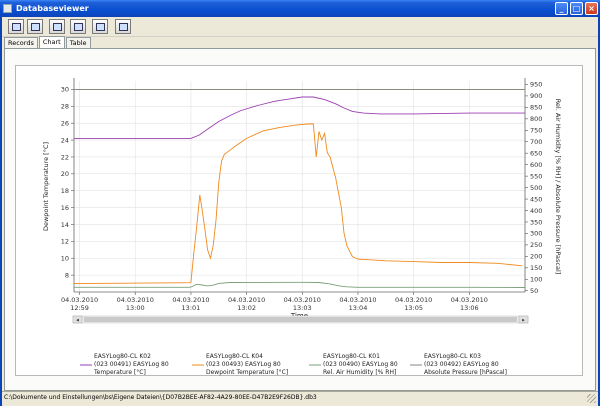  Describe the element at coordinates (536, 188) in the screenshot. I see `right-axis-tick-label: 500` at that location.